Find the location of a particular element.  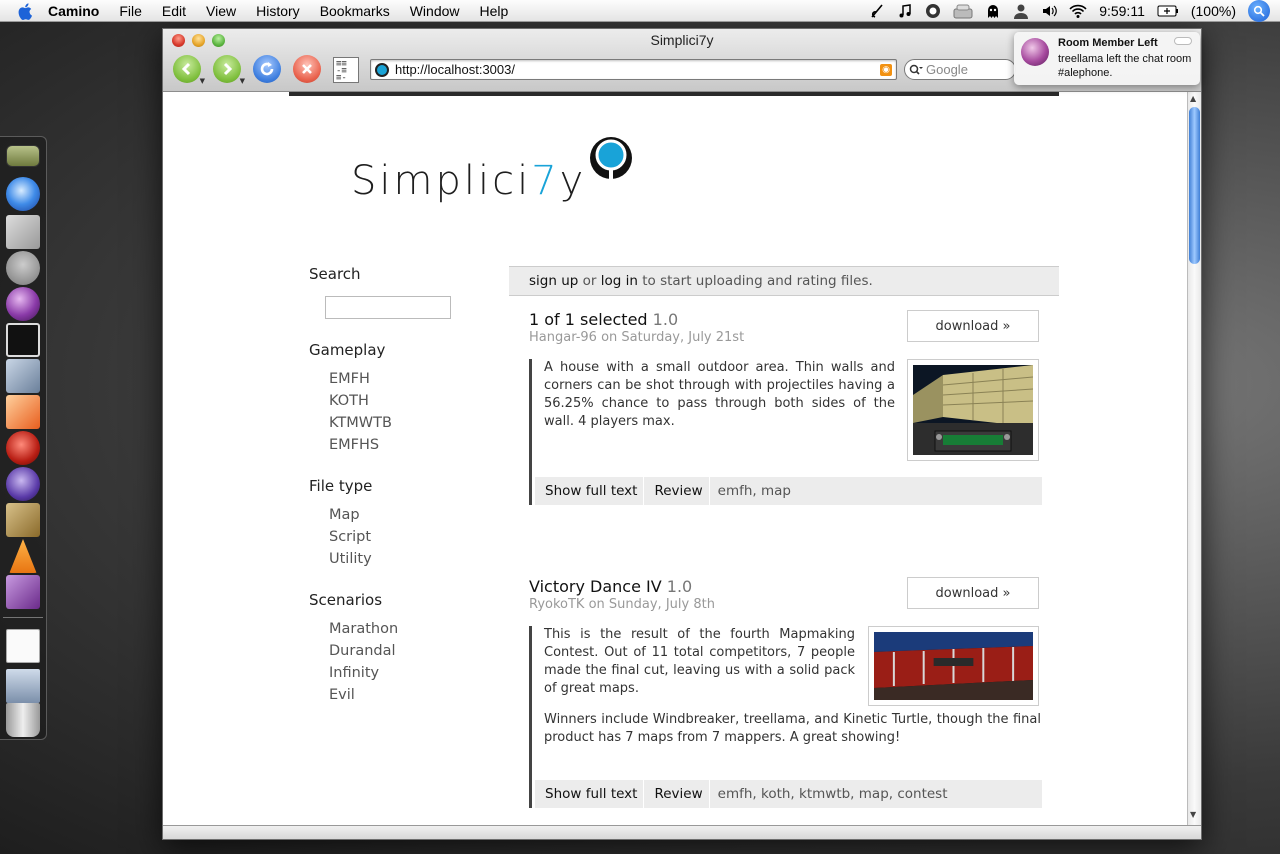

camino-icon is located at coordinates (23, 194).